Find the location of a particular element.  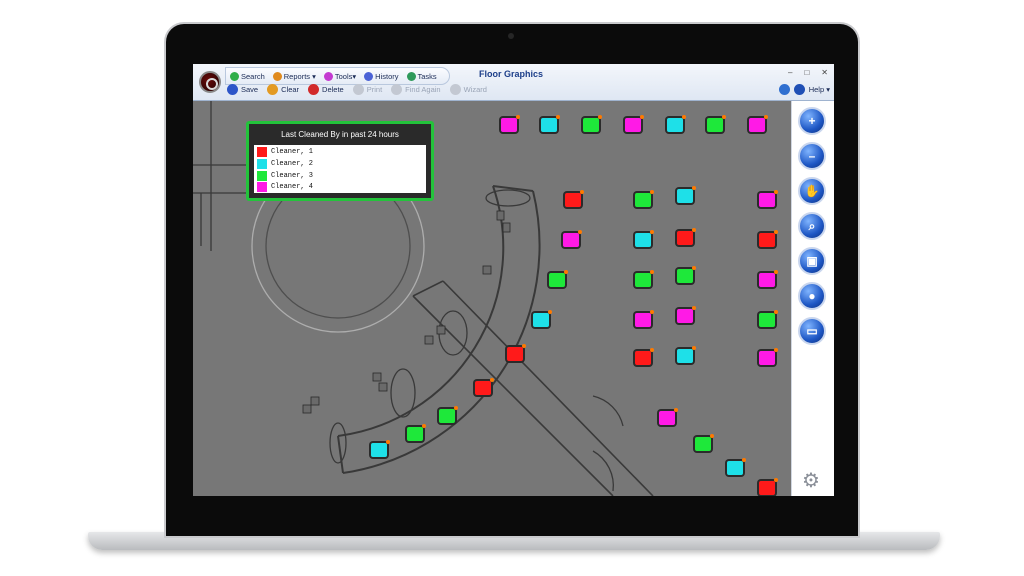

clear-icon is located at coordinates (273, 89).